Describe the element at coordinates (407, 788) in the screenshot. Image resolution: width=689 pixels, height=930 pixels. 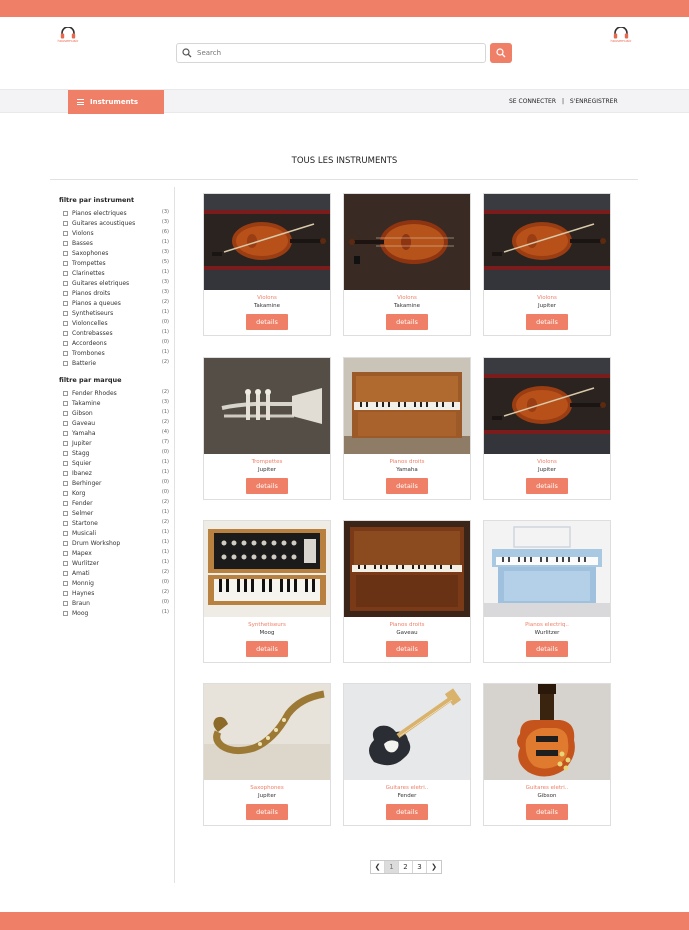
I see `product-category: Guitares eletri..` at that location.